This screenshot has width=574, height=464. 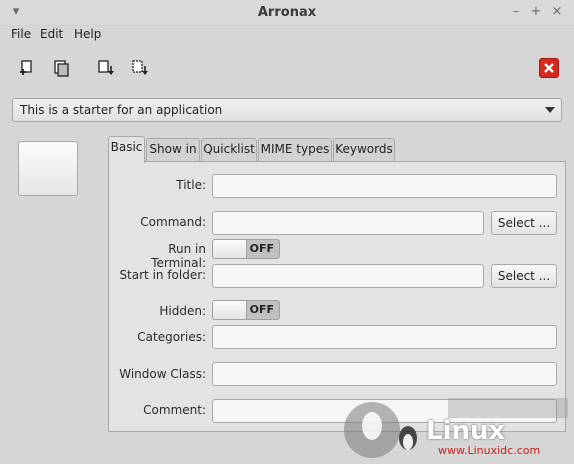 I want to click on start-folder-label: Start in folder:, so click(x=162, y=275).